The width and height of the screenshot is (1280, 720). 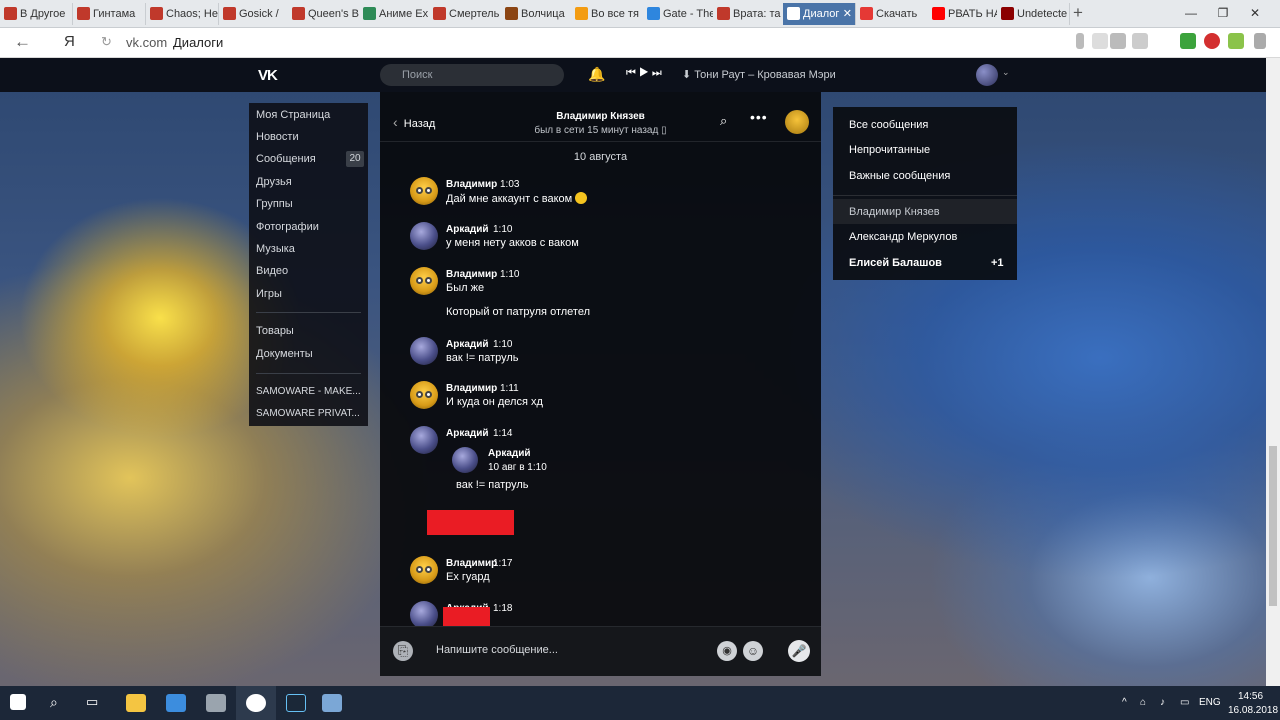 I want to click on browser-tab: Скачать, so click(x=892, y=14).